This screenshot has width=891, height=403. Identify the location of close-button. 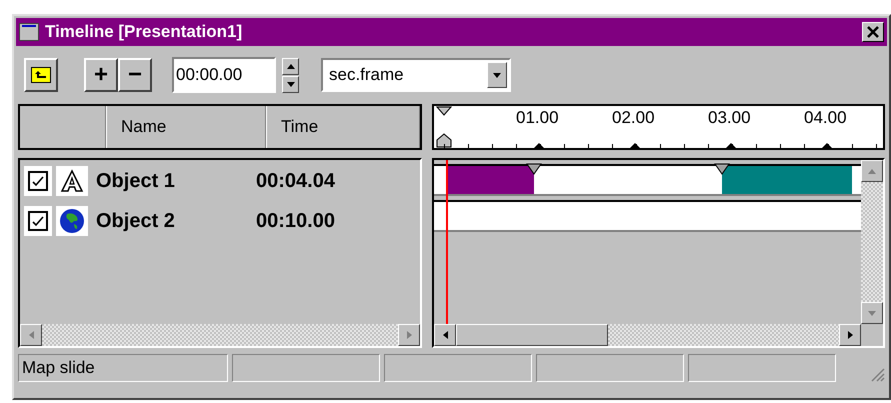
(873, 32).